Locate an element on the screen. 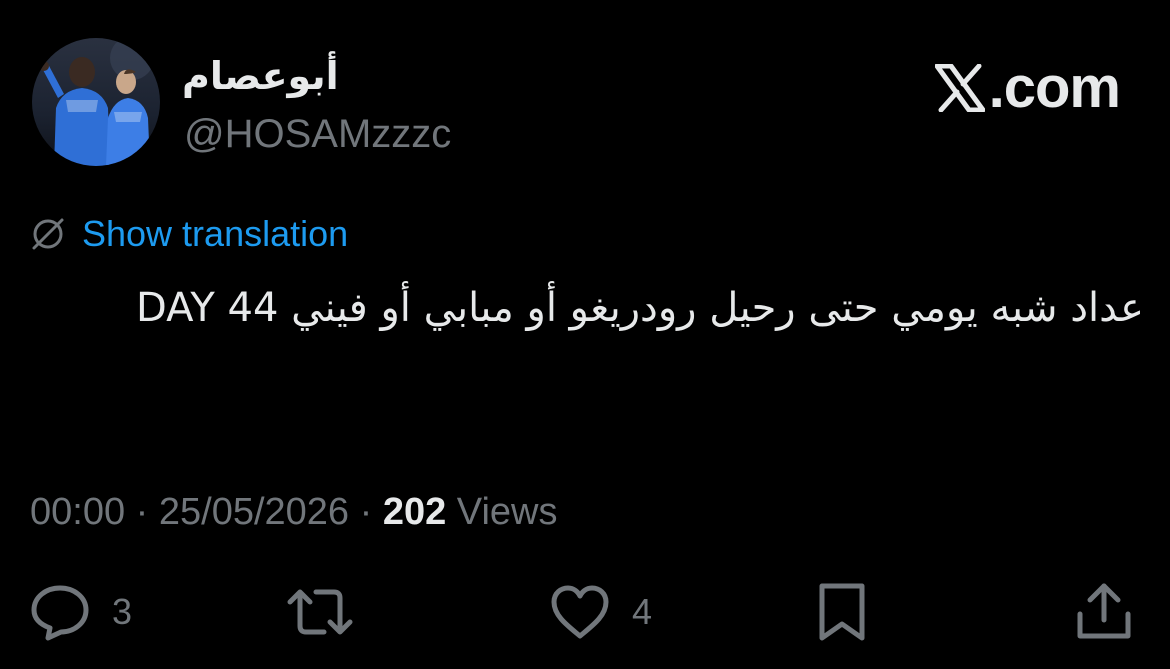  show-translation-link: Show translation is located at coordinates (189, 234).